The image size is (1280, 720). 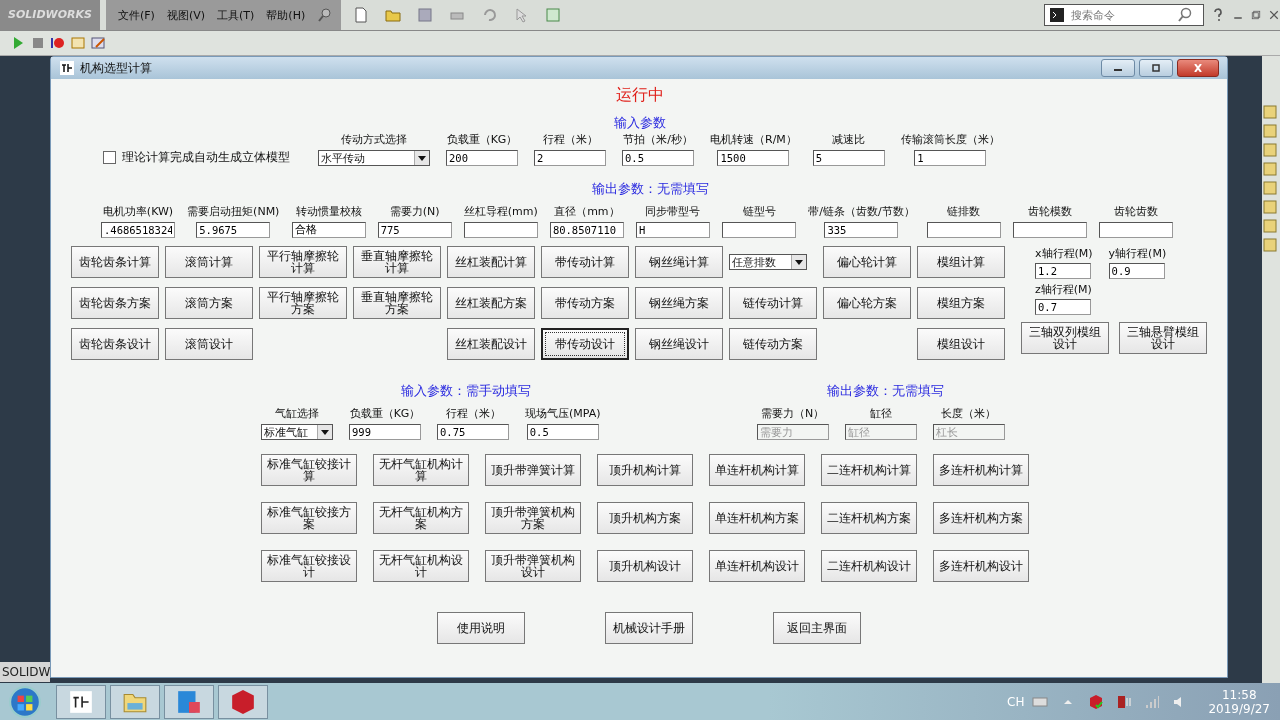 I want to click on action-button: 顶升带弹簧计算, so click(x=533, y=470).